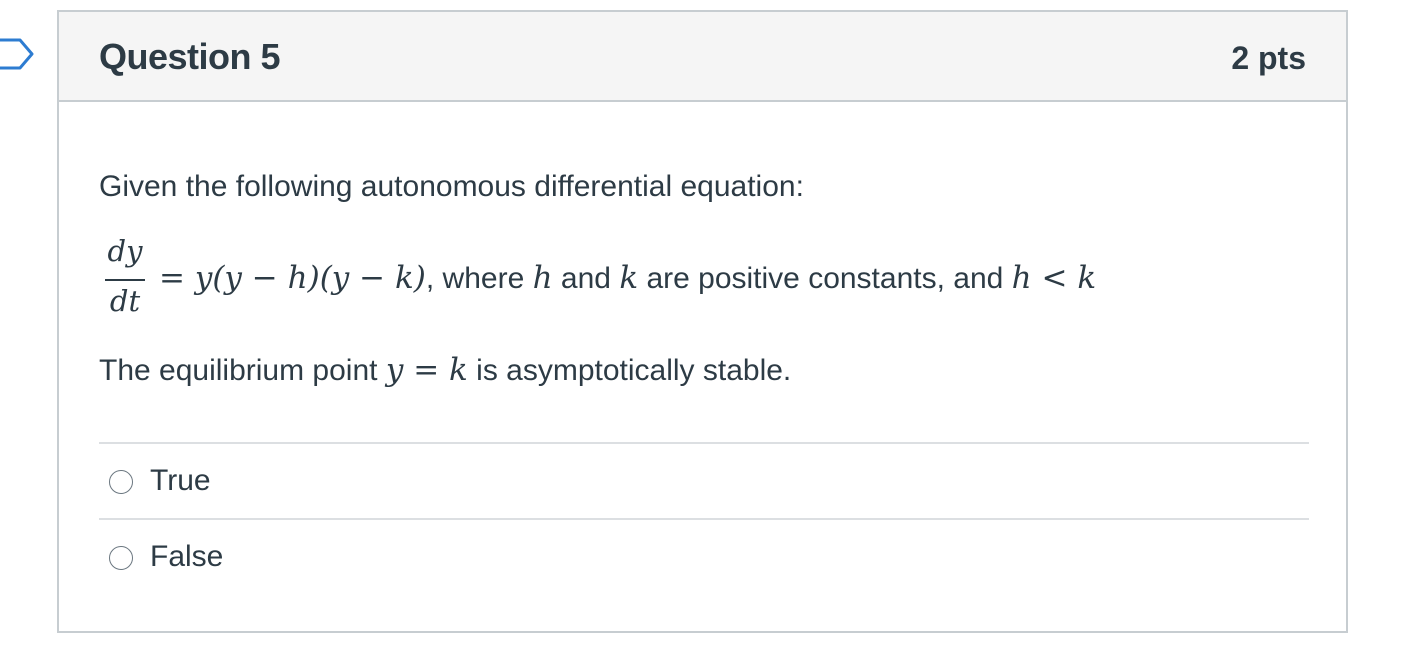 The width and height of the screenshot is (1419, 664). Describe the element at coordinates (18, 54) in the screenshot. I see `flag-question-icon` at that location.